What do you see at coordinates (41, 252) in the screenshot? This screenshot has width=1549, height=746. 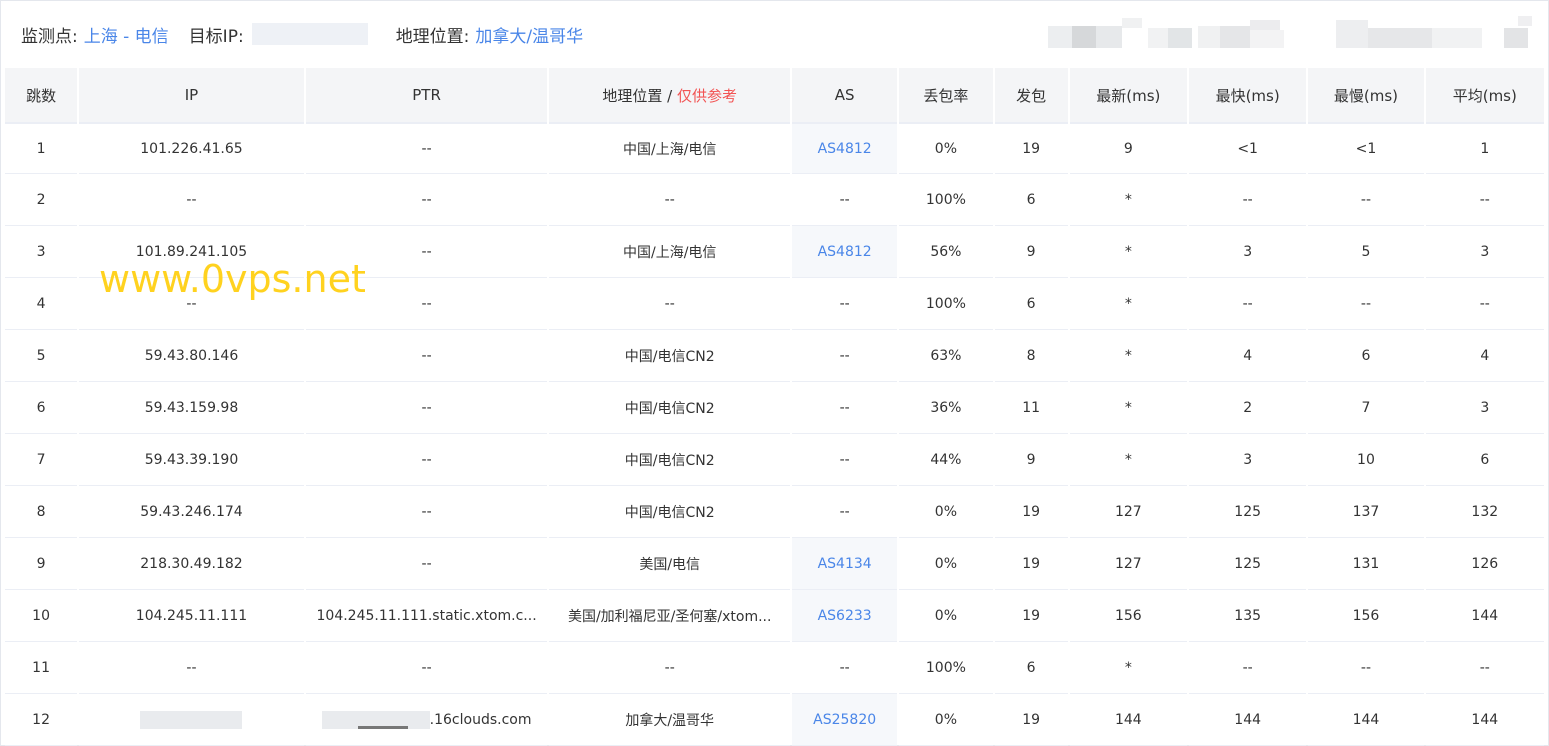 I see `cell-hop: 3` at bounding box center [41, 252].